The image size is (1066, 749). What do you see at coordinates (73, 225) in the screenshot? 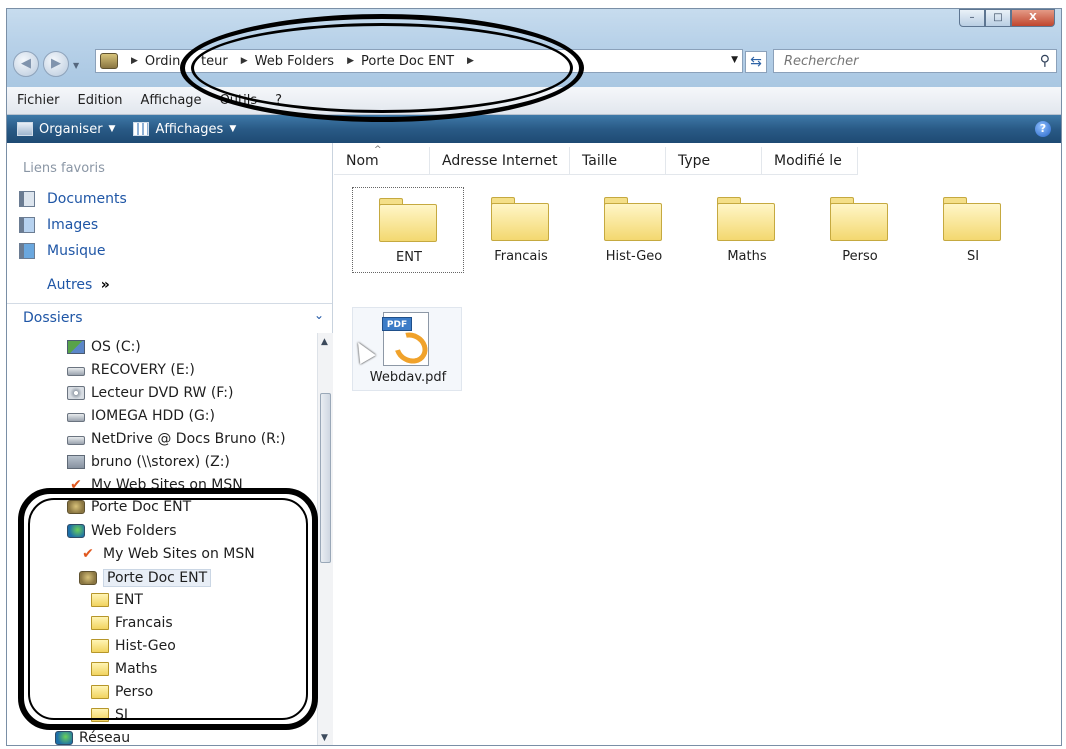
I see `favorite-label: Images` at bounding box center [73, 225].